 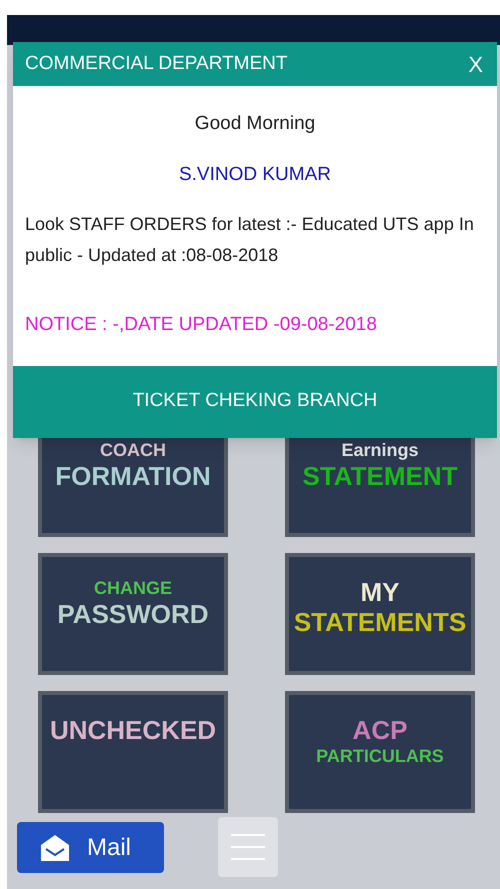 I want to click on tile-label: UNCHECKED, so click(x=133, y=730).